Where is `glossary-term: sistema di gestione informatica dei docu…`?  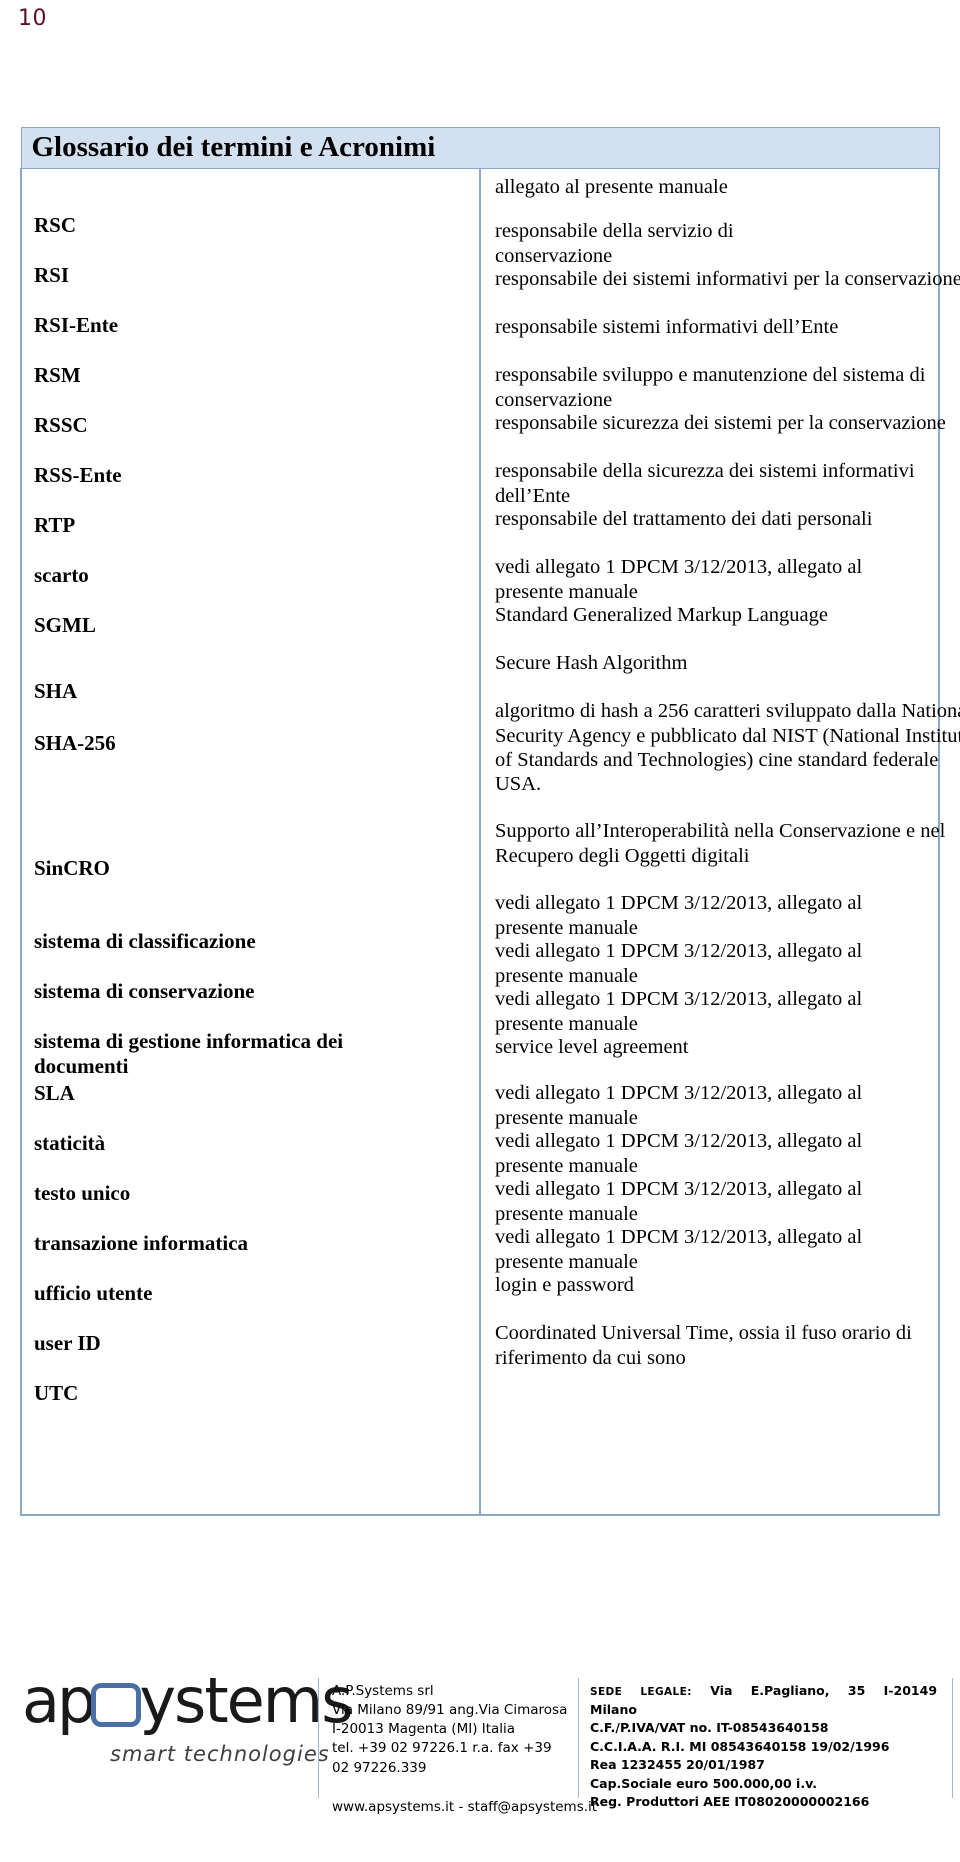
glossary-term: sistema di gestione informatica dei docu… is located at coordinates (189, 1054).